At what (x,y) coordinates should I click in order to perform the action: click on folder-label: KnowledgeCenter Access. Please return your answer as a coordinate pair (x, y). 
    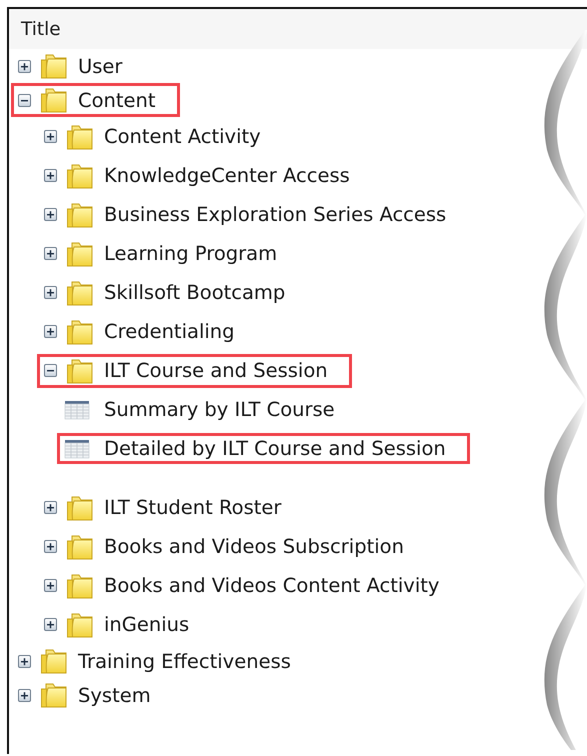
    Looking at the image, I should click on (227, 175).